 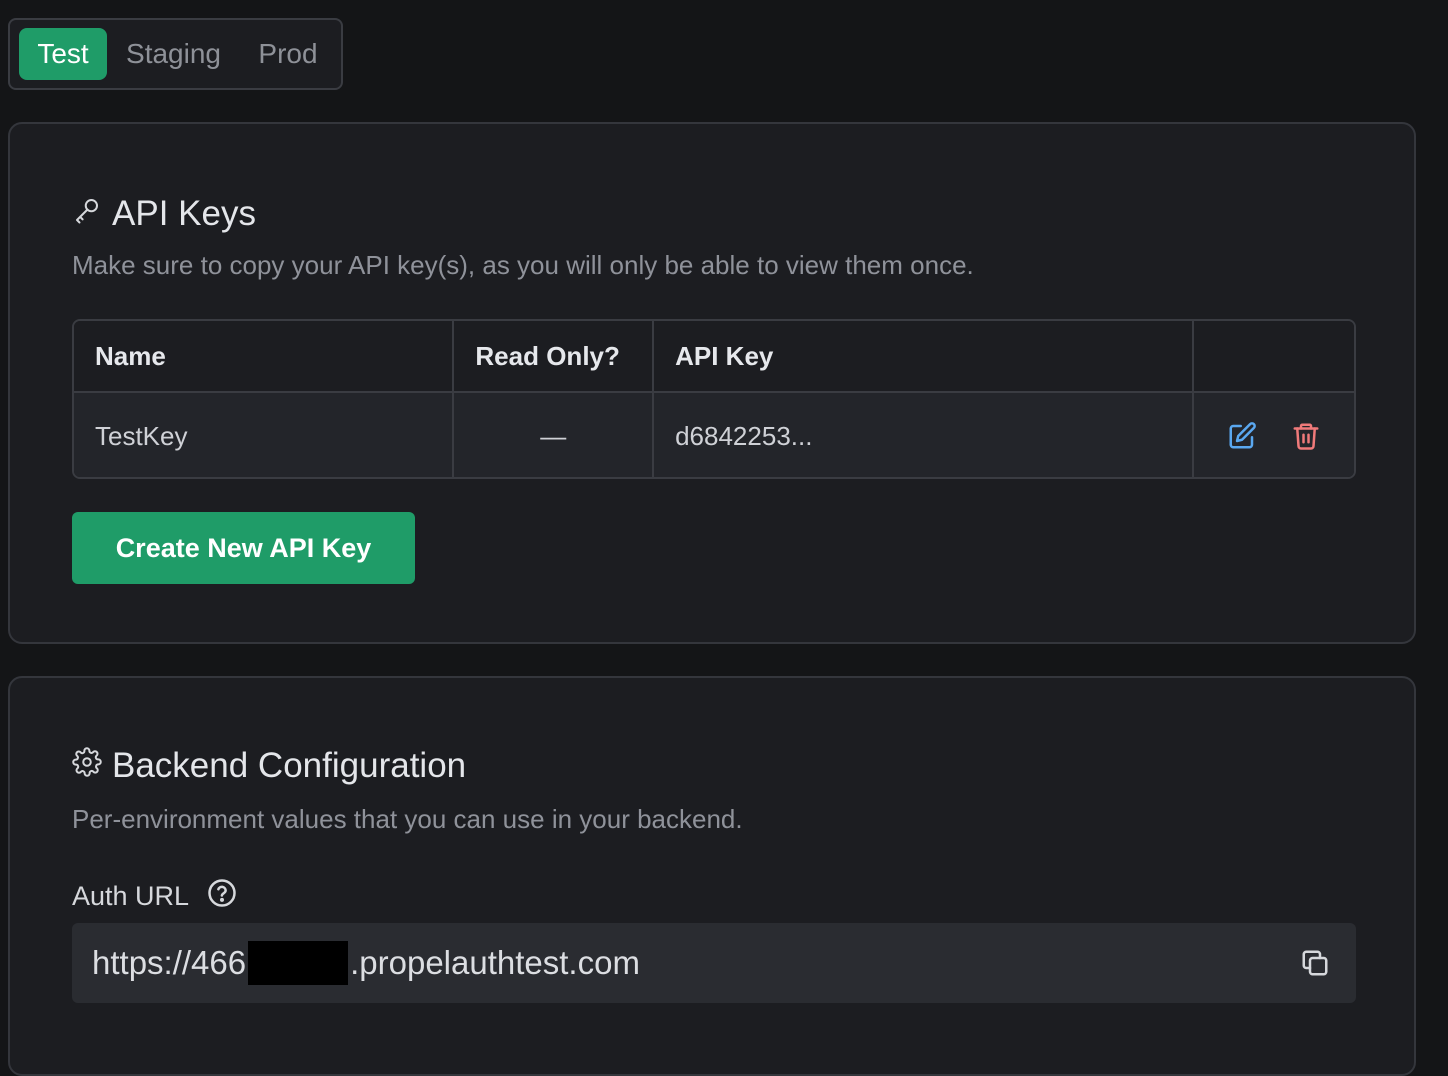 What do you see at coordinates (1274, 356) in the screenshot?
I see `column-header-actions` at bounding box center [1274, 356].